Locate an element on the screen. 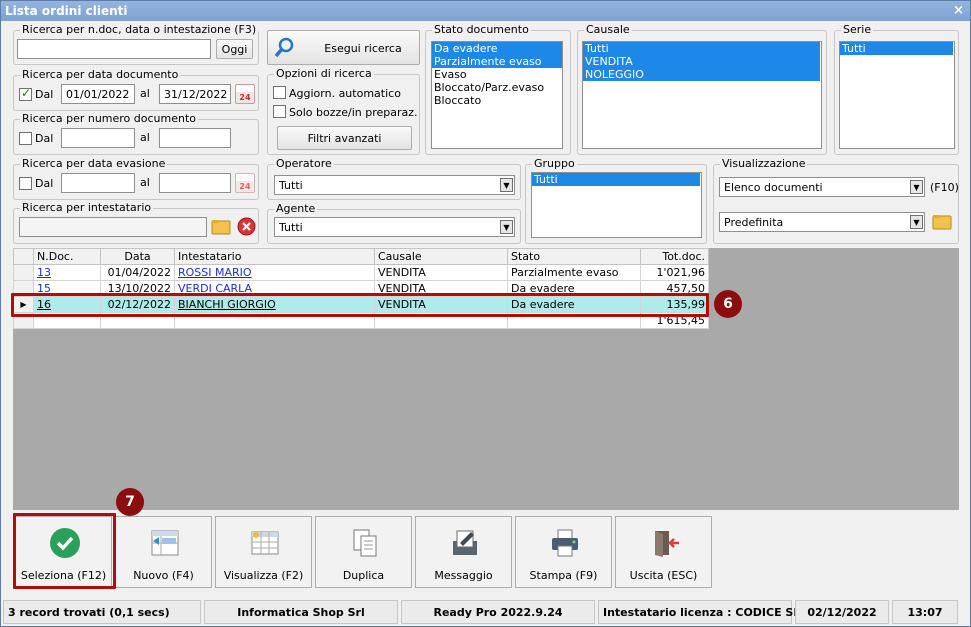 The image size is (971, 627). view-button: Visualizza (F2) is located at coordinates (263, 552).